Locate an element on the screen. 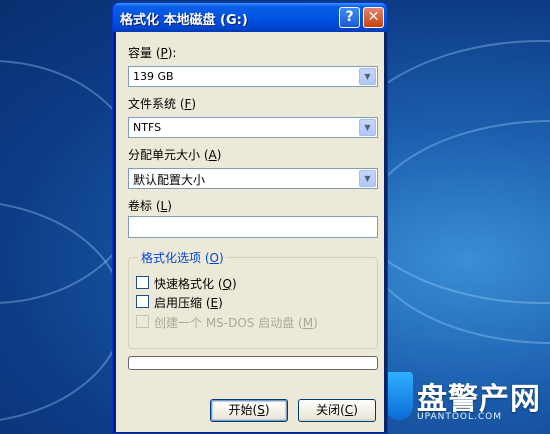  capacity-label: 容量 (P): is located at coordinates (152, 53).